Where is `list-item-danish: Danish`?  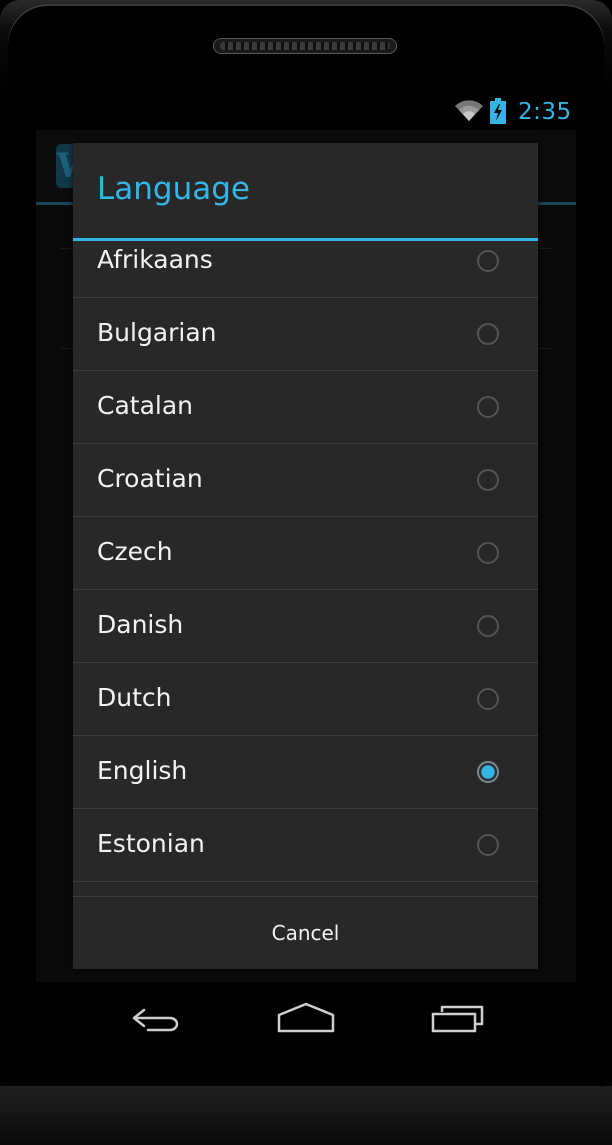 list-item-danish: Danish is located at coordinates (305, 626).